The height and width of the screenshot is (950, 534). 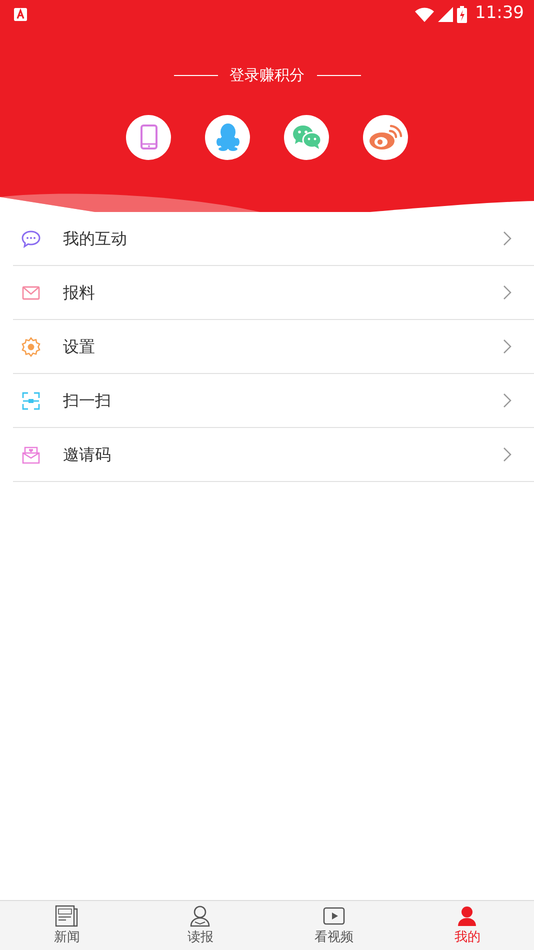 What do you see at coordinates (66, 916) in the screenshot?
I see `newspaper-icon` at bounding box center [66, 916].